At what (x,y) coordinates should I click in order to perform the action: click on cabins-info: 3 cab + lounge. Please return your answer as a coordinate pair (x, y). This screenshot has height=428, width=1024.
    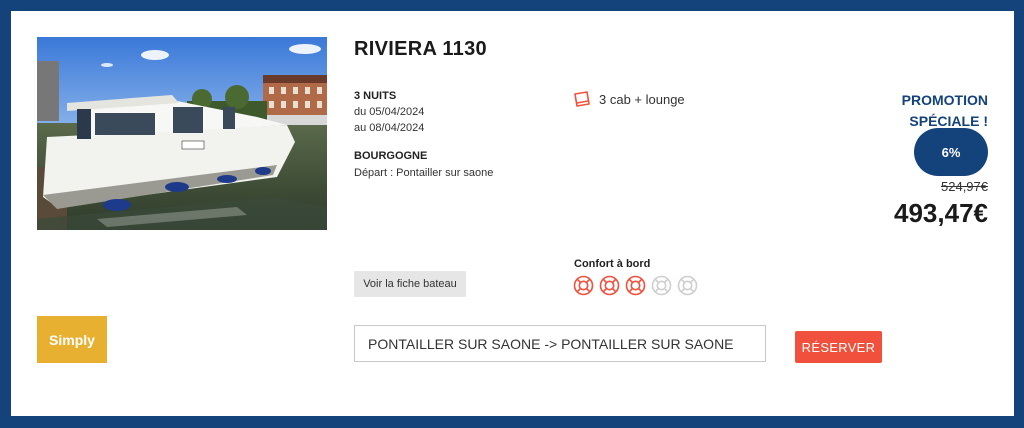
    Looking at the image, I should click on (629, 99).